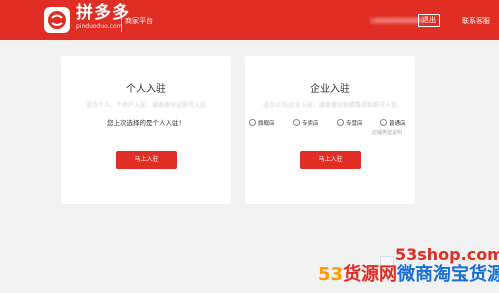 The width and height of the screenshot is (499, 293). I want to click on store-type-label: 专卖店, so click(310, 124).